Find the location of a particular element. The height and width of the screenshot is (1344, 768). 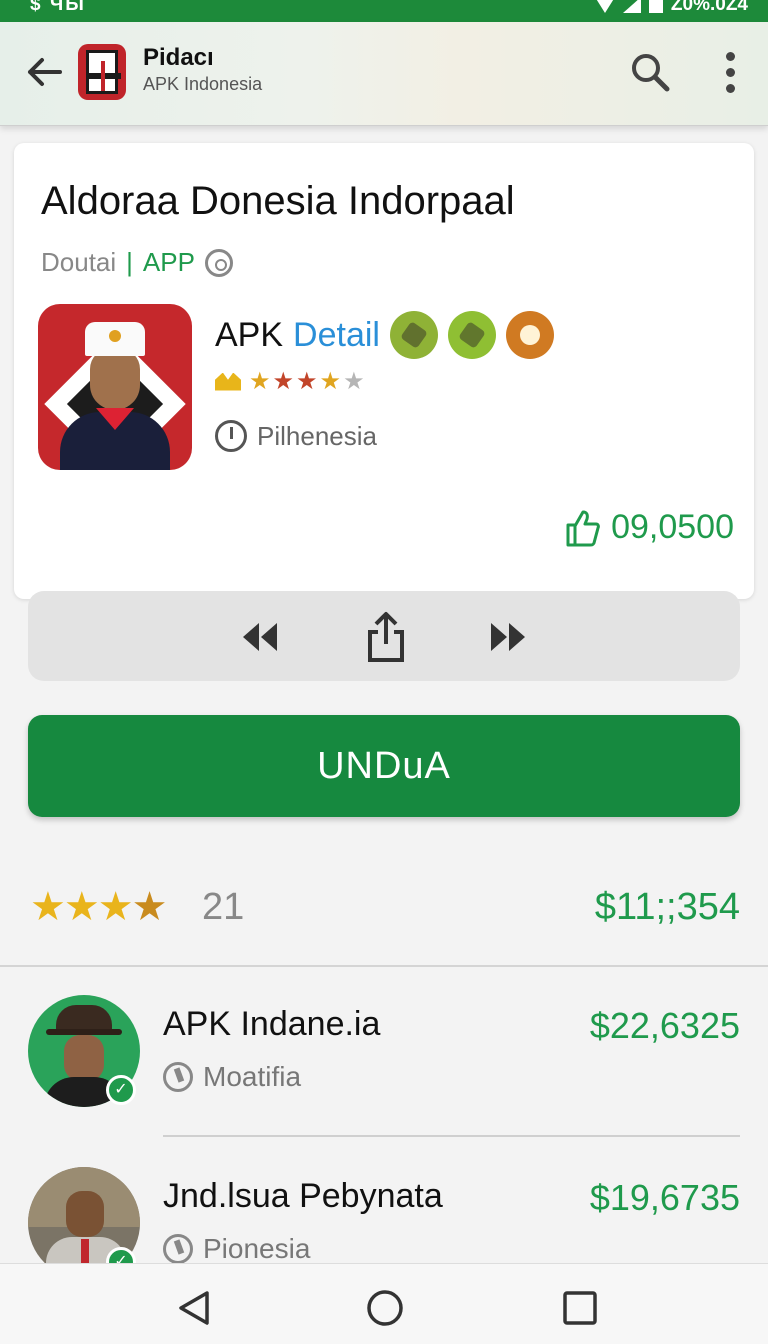

detail-link: Detail is located at coordinates (336, 335).